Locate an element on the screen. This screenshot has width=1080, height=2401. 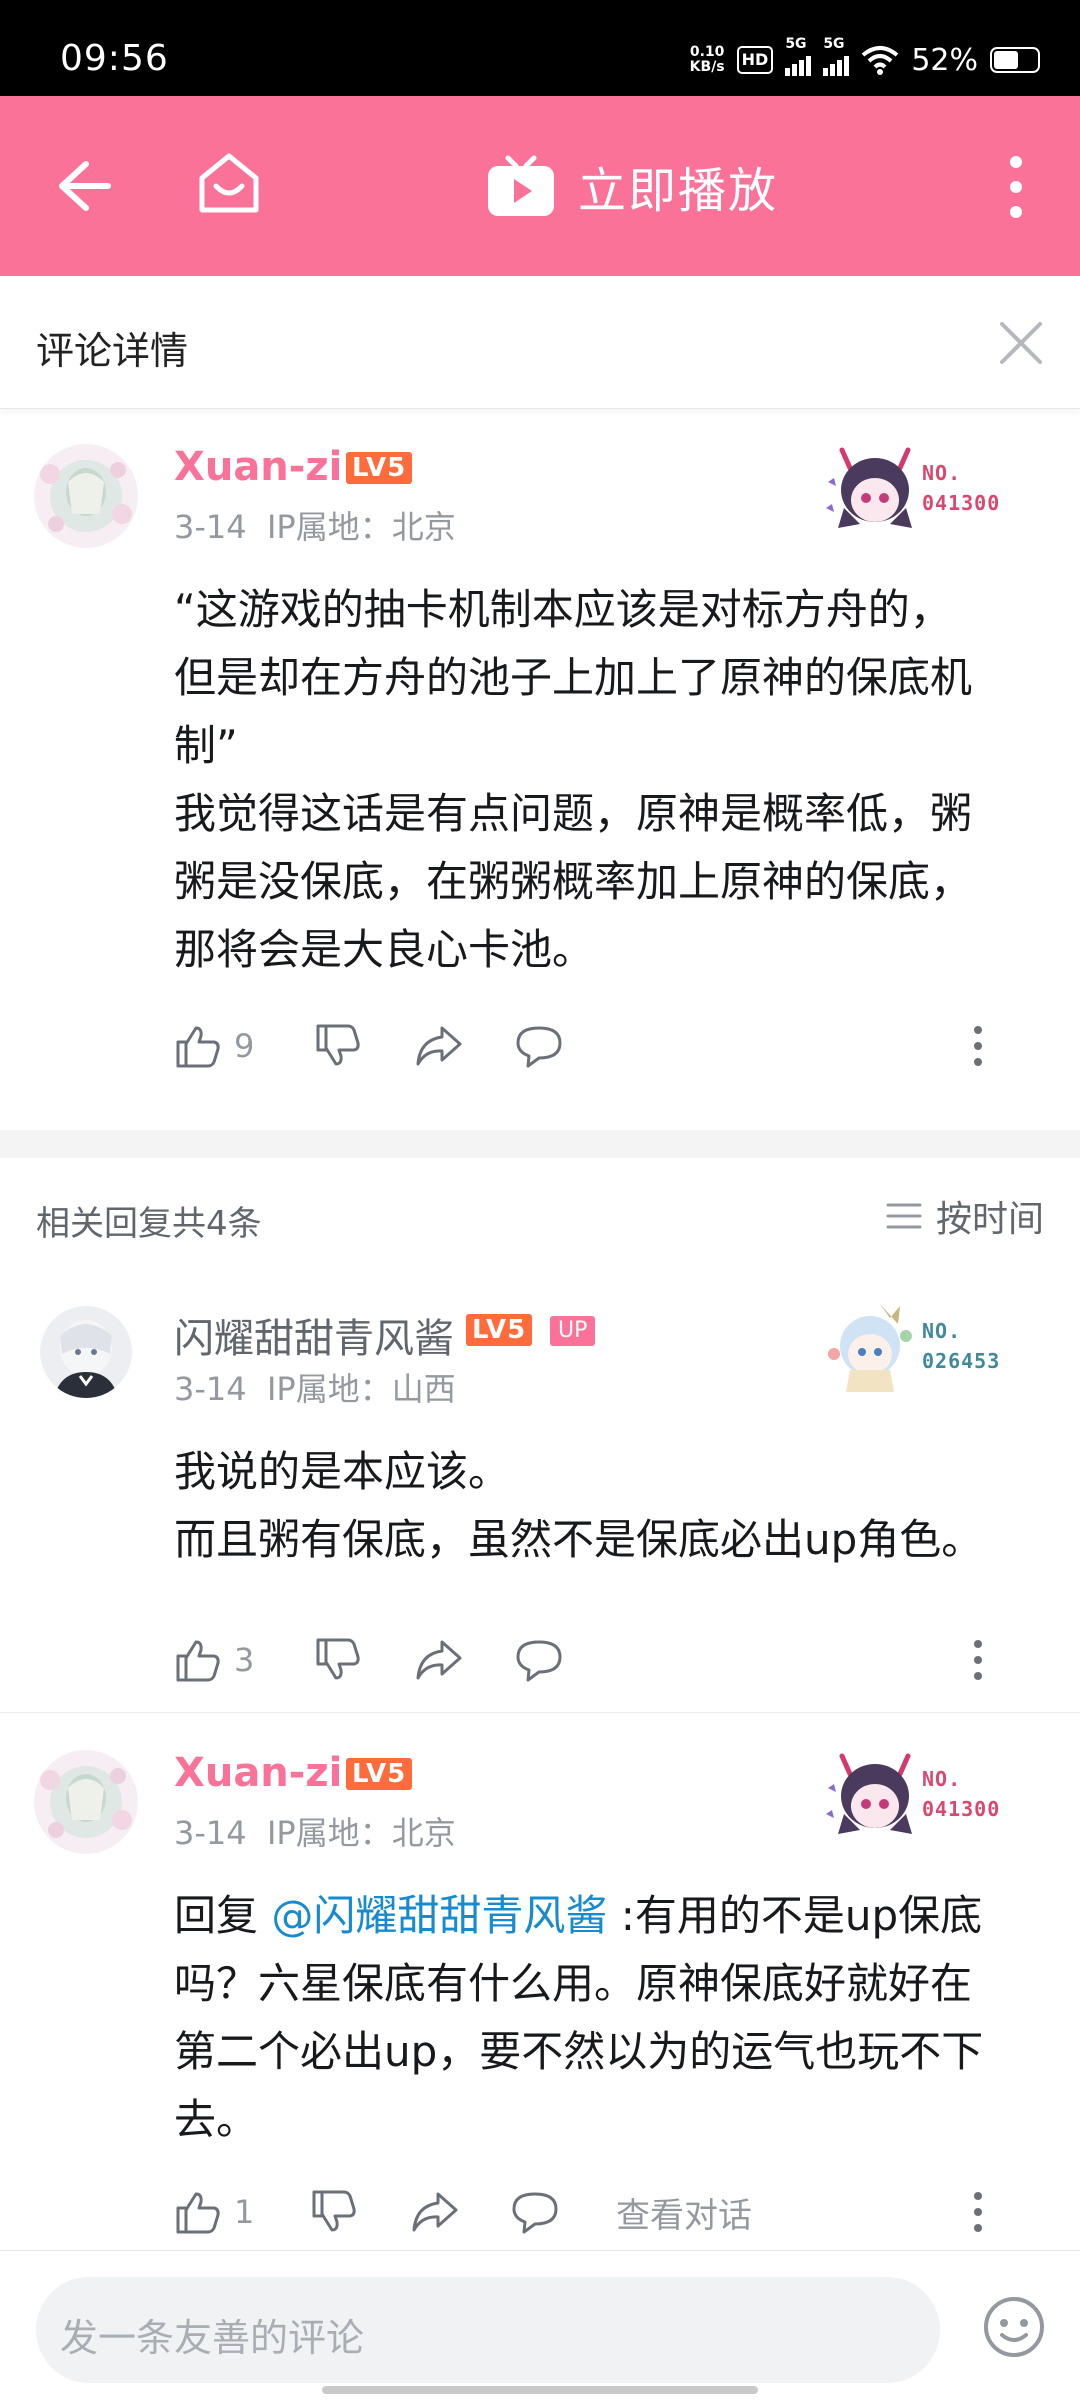
username: 闪耀甜甜青风酱 is located at coordinates (314, 1335).